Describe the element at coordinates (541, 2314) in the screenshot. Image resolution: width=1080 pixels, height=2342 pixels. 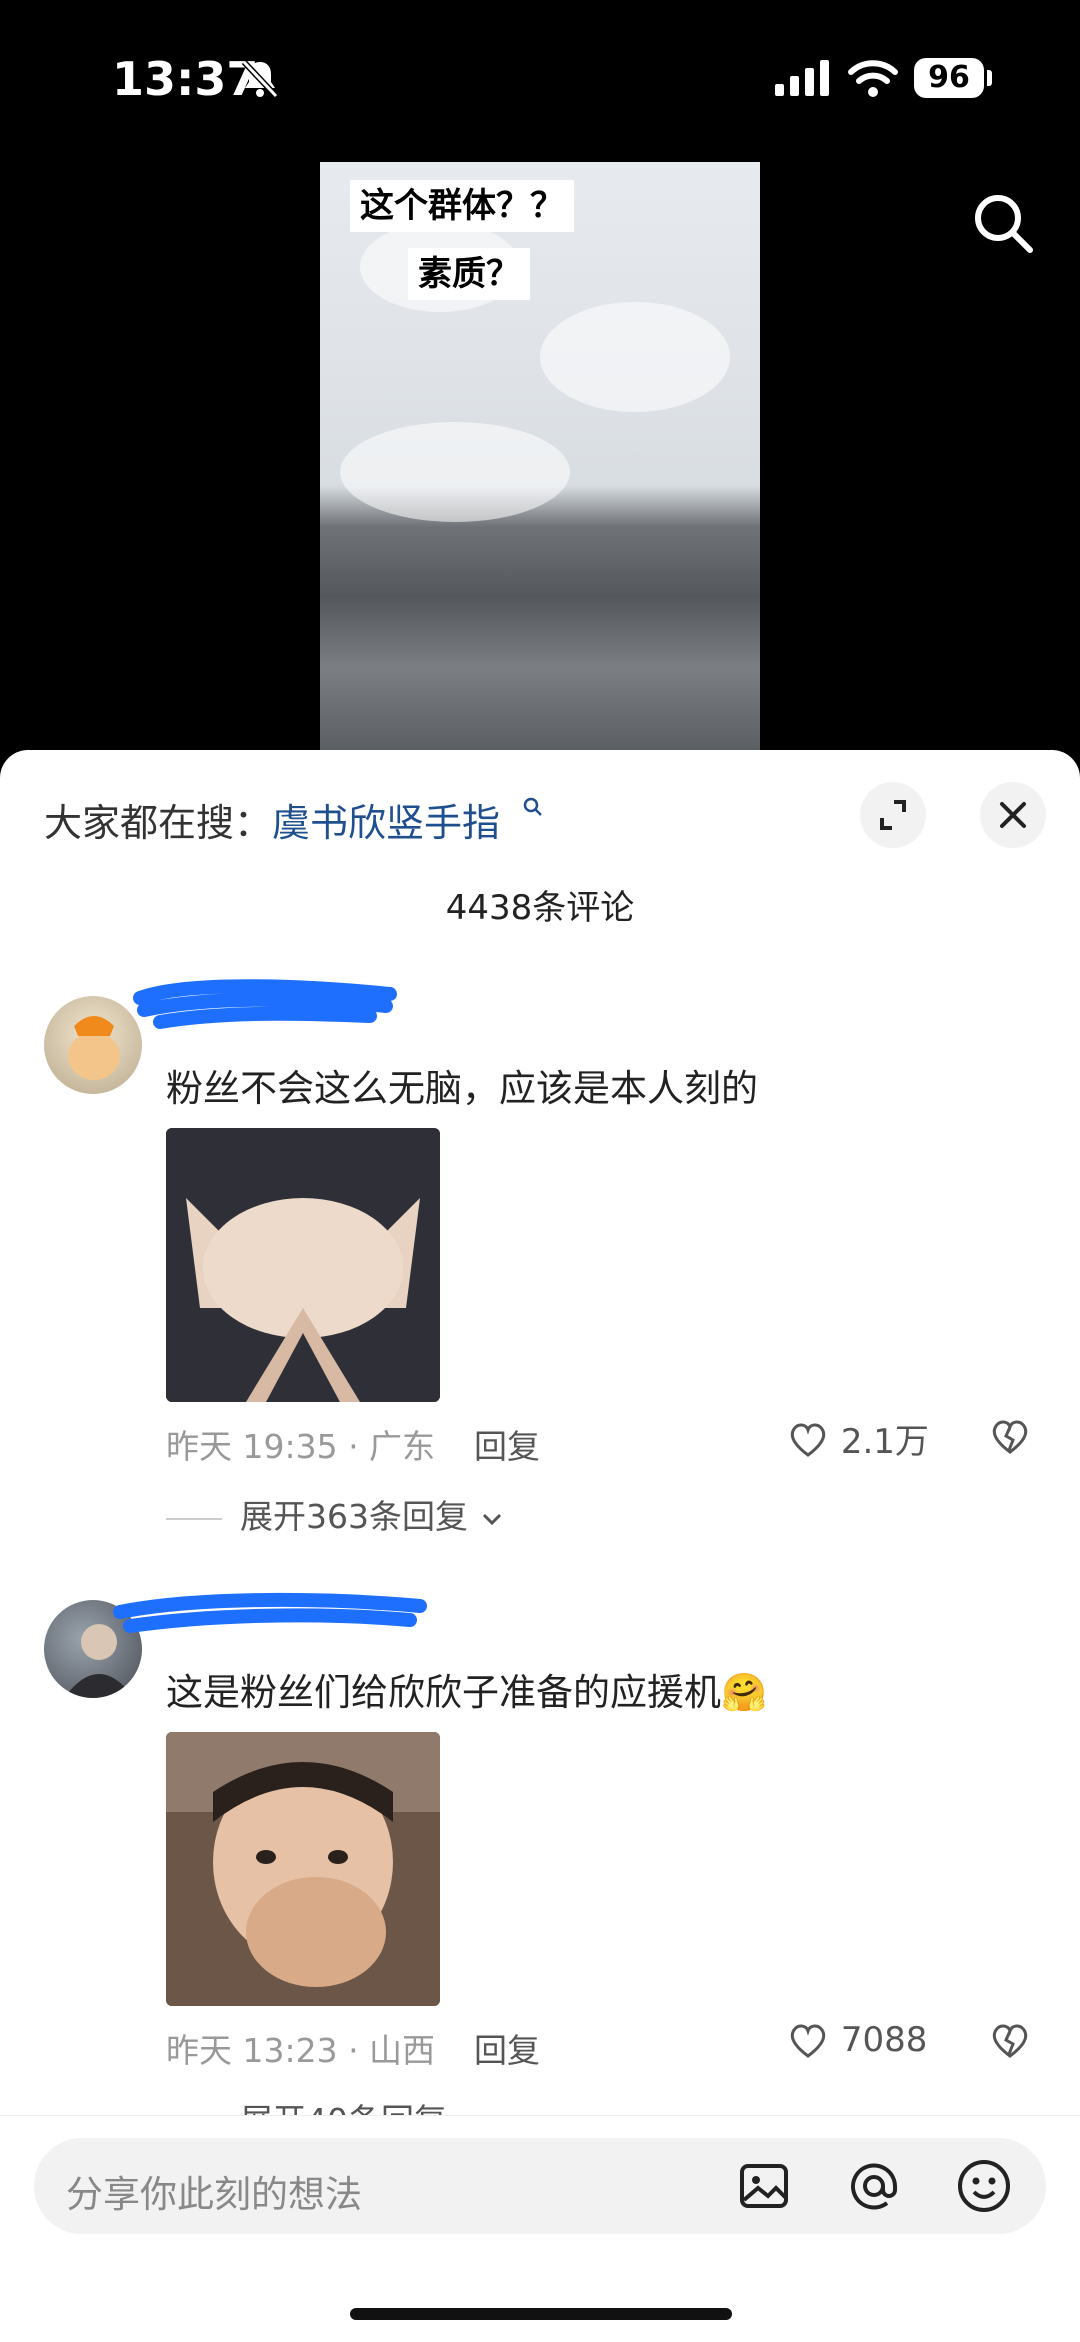
I see `home-indicator` at that location.